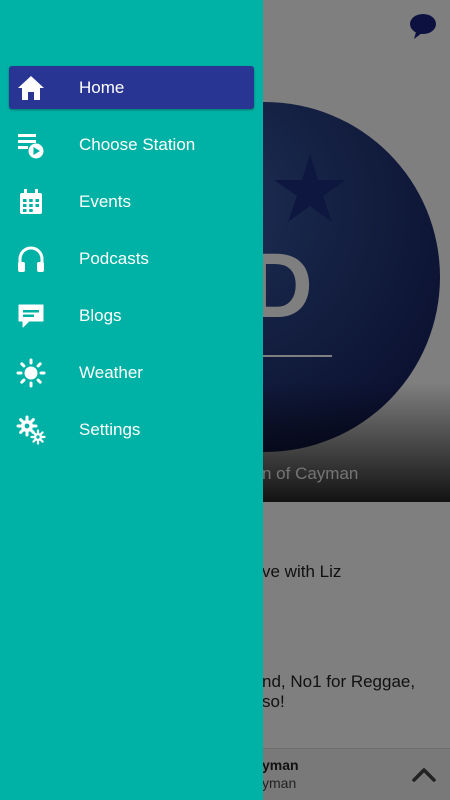 The height and width of the screenshot is (800, 450). I want to click on menu-item-blogs: Blogs, so click(131, 322).